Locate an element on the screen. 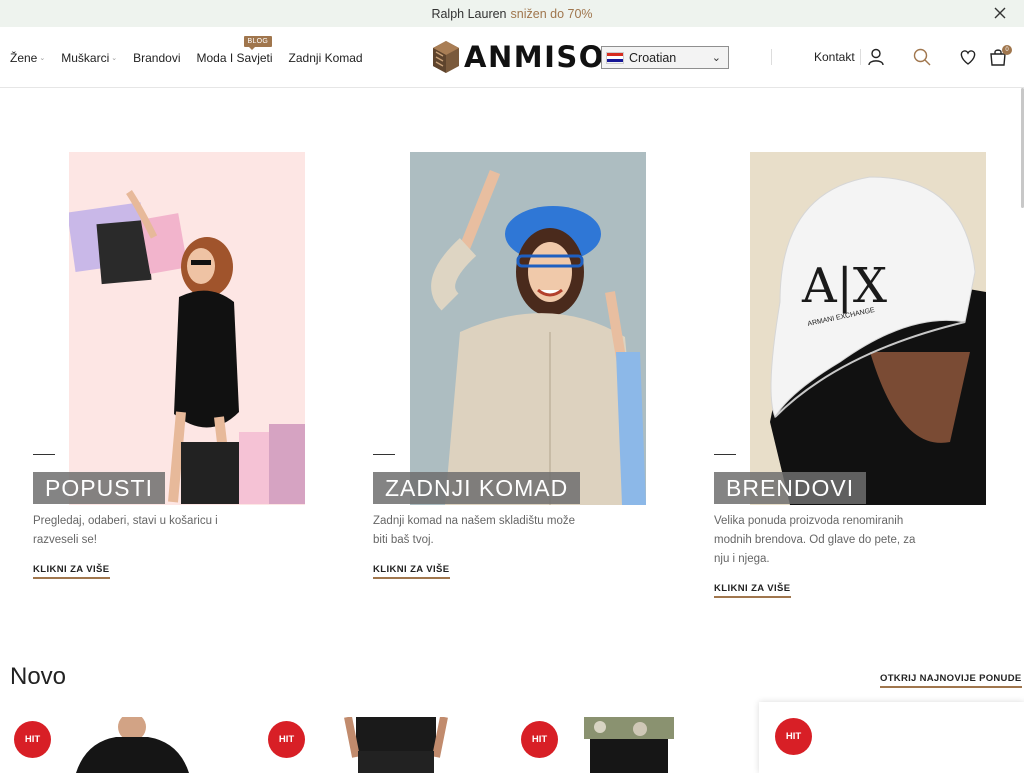 The width and height of the screenshot is (1024, 773). card-image-popusti is located at coordinates (187, 328).